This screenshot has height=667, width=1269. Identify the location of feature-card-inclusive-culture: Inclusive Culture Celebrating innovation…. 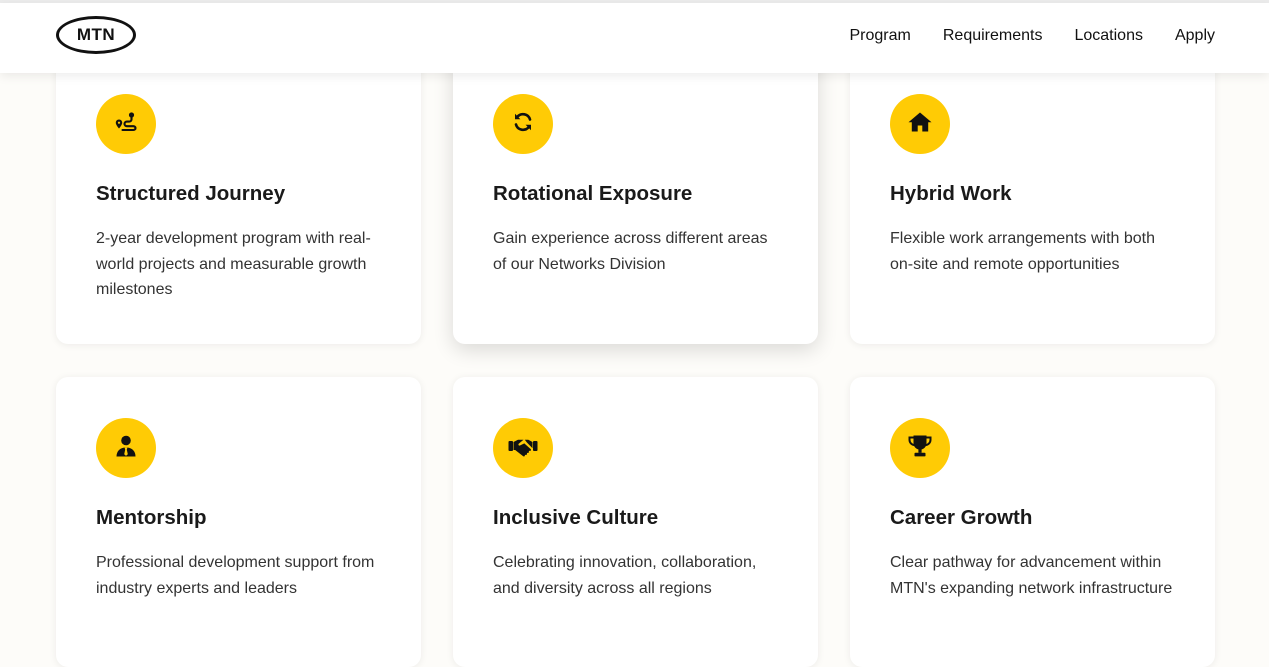
(635, 522).